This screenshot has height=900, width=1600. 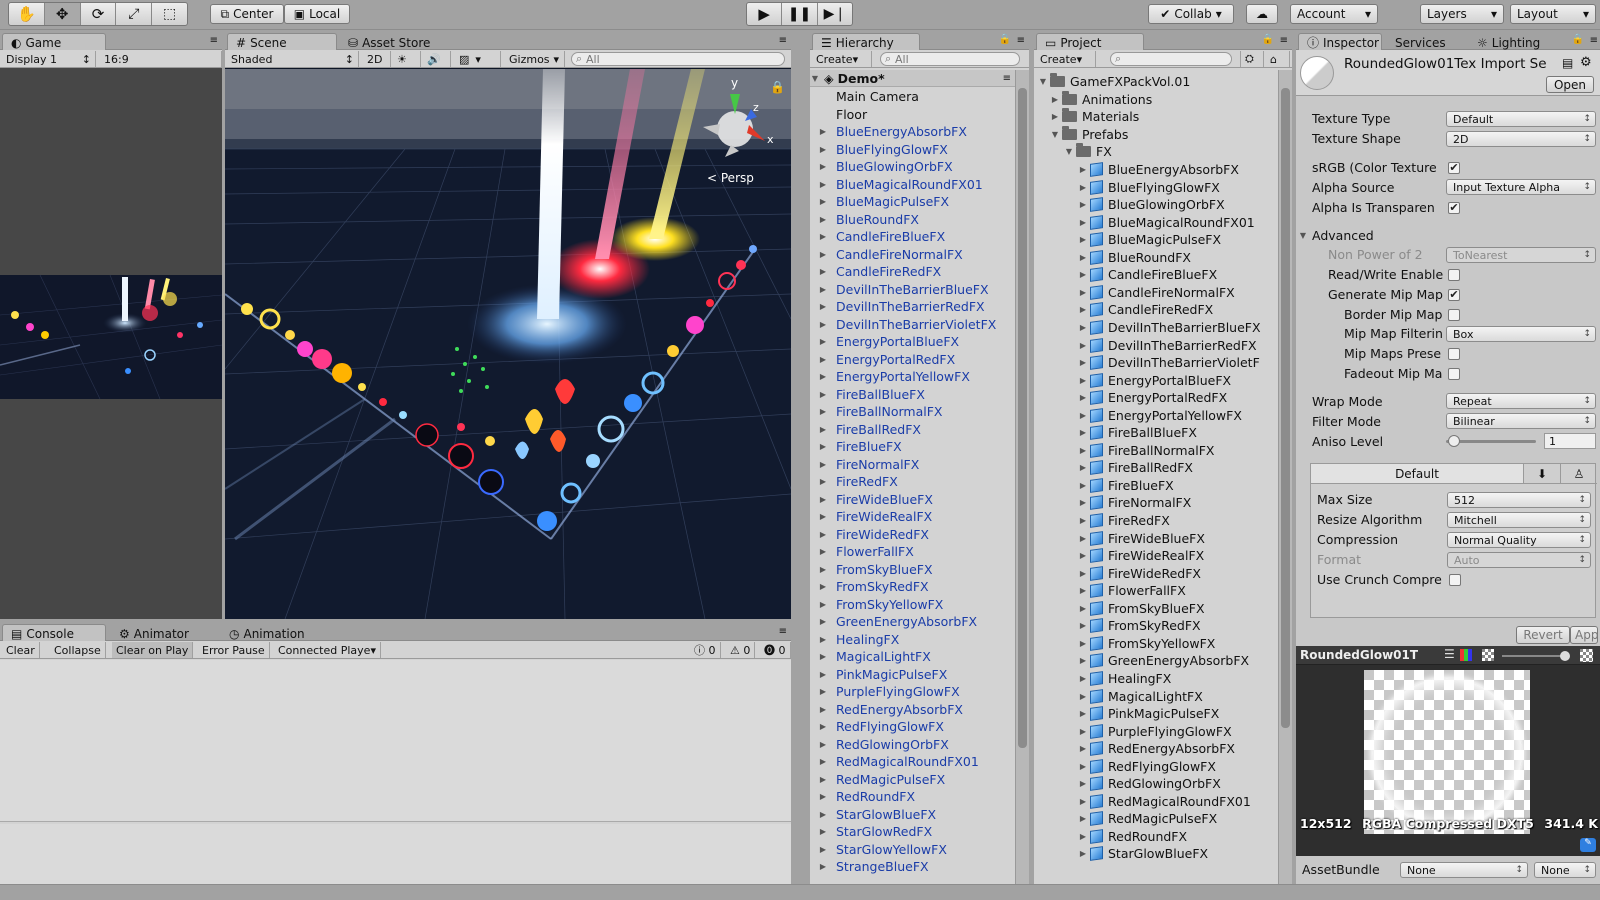 I want to click on hierarchy-scroll-thumb, so click(x=1022, y=418).